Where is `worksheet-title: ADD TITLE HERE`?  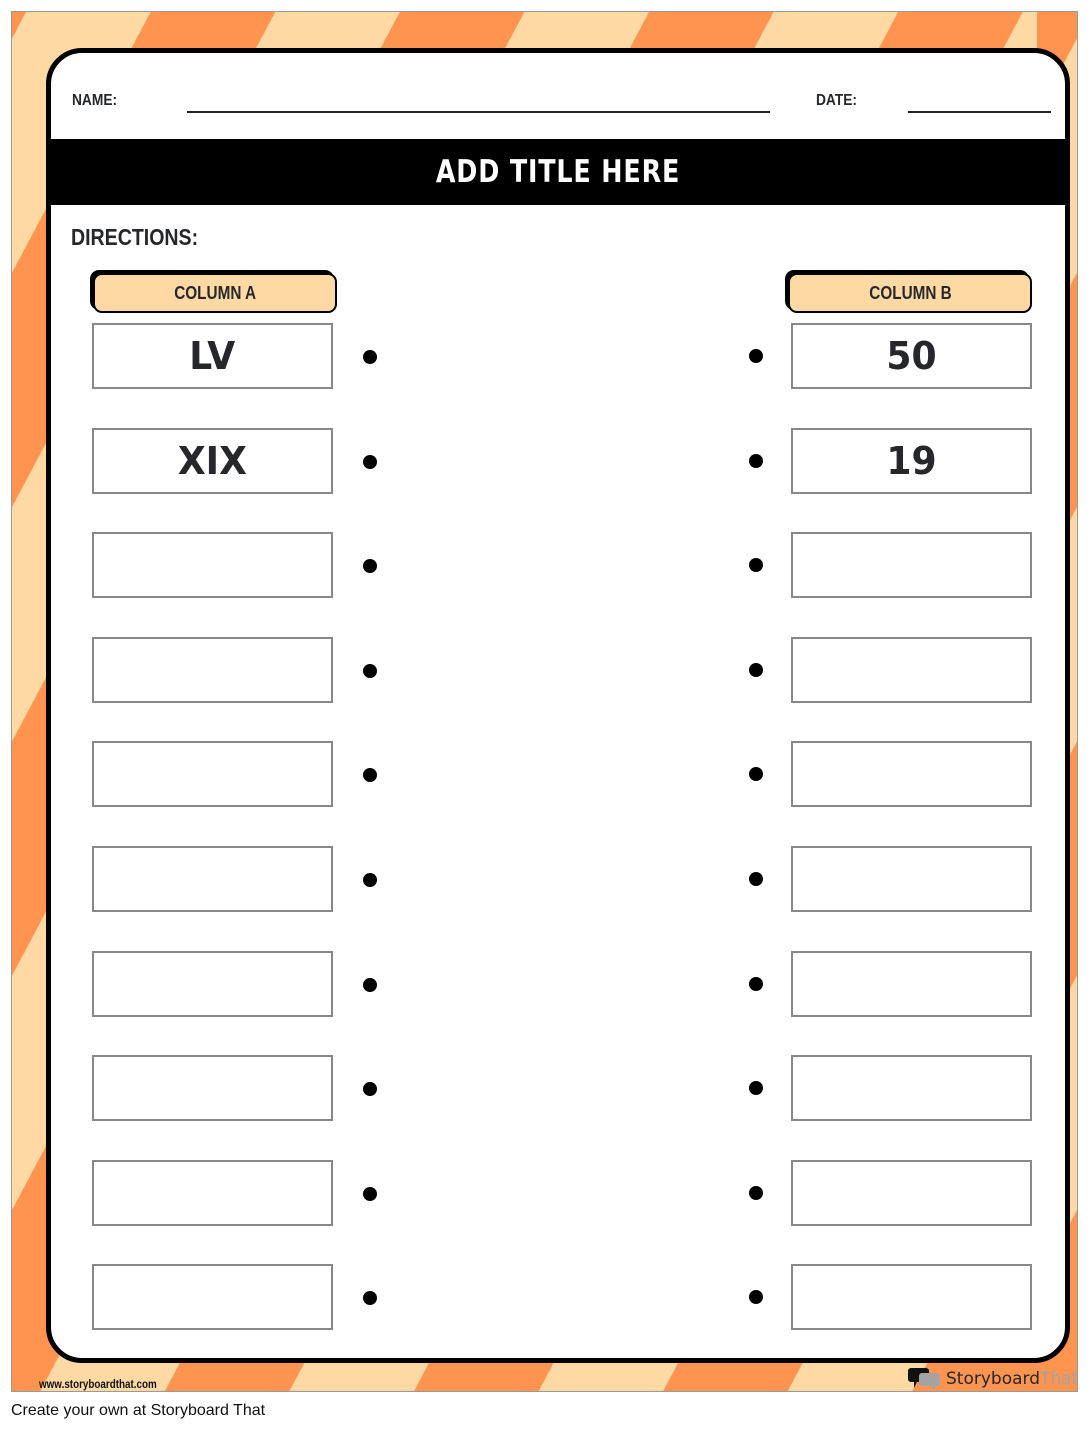
worksheet-title: ADD TITLE HERE is located at coordinates (558, 172).